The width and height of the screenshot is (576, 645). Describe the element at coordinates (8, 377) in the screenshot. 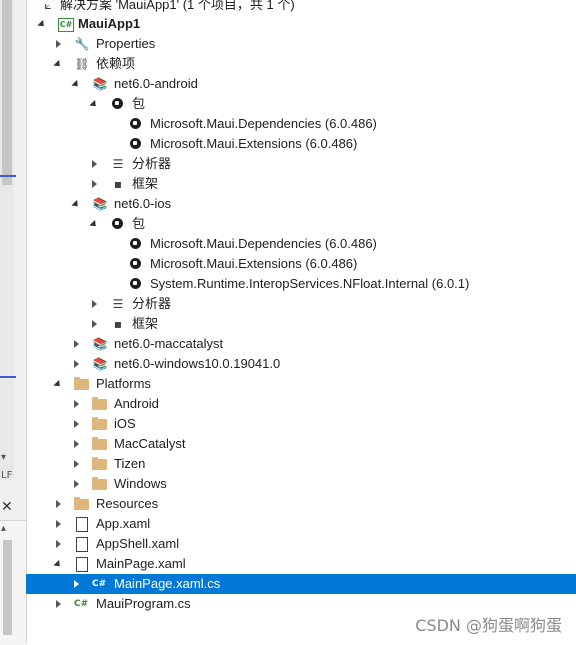

I see `adjacent-pane-marker` at that location.